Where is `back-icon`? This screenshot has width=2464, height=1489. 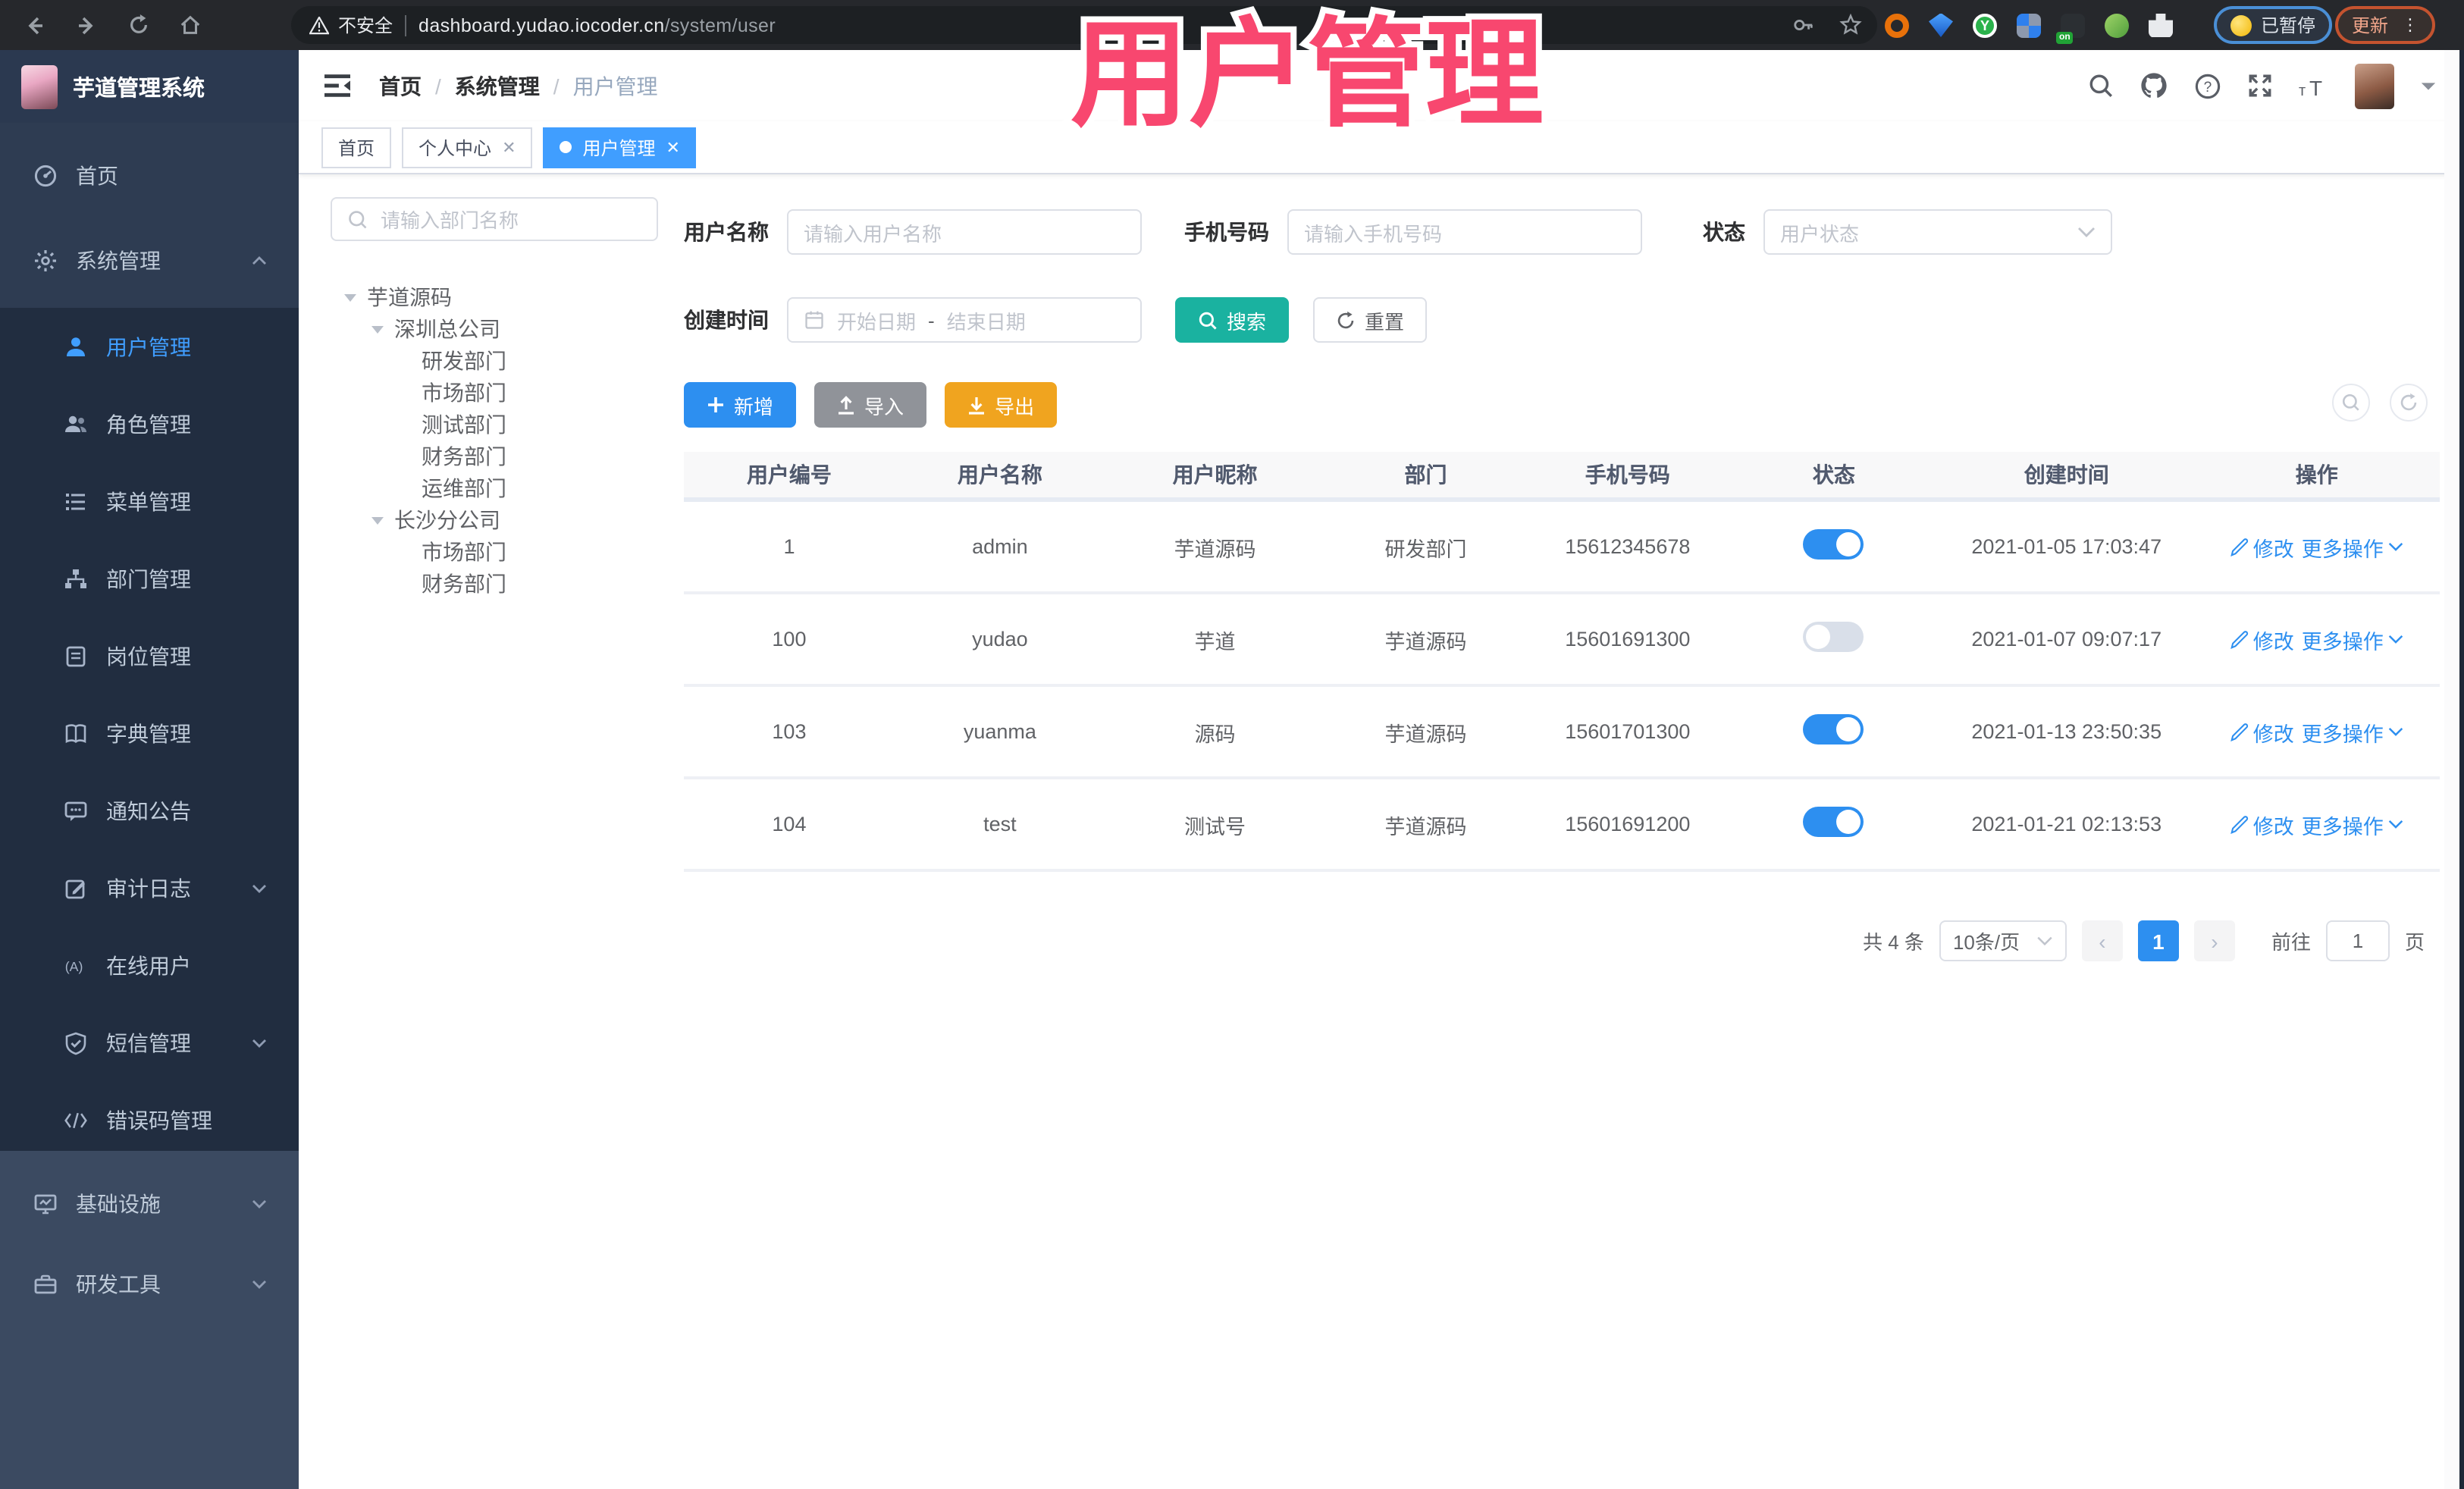 back-icon is located at coordinates (35, 25).